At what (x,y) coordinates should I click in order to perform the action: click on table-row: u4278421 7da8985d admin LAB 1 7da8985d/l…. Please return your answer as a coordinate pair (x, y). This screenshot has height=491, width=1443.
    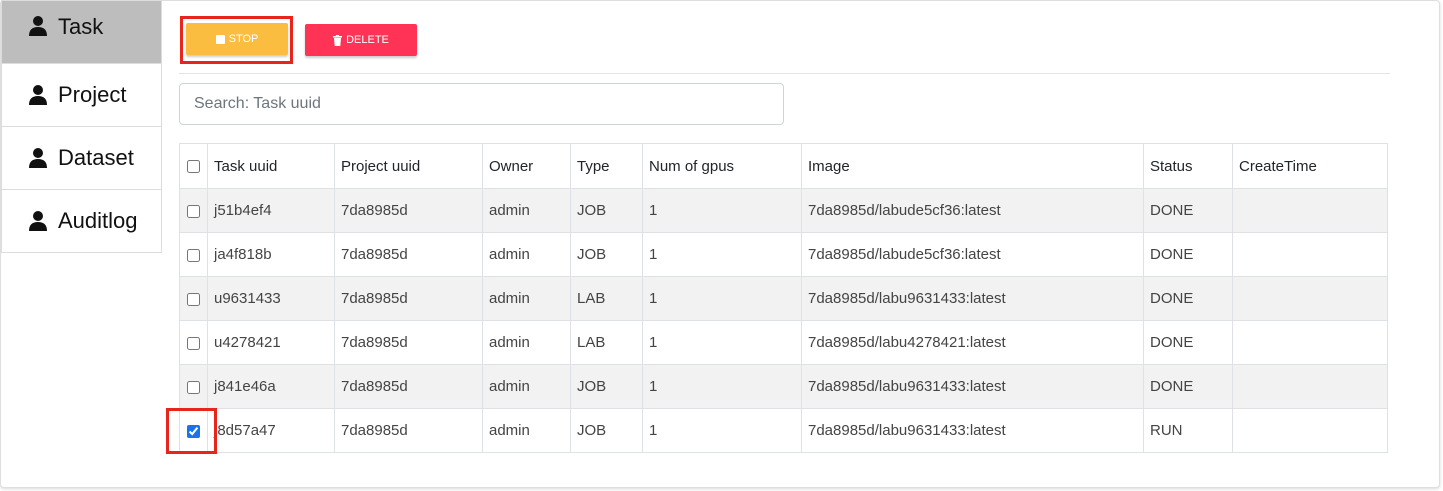
    Looking at the image, I should click on (783, 342).